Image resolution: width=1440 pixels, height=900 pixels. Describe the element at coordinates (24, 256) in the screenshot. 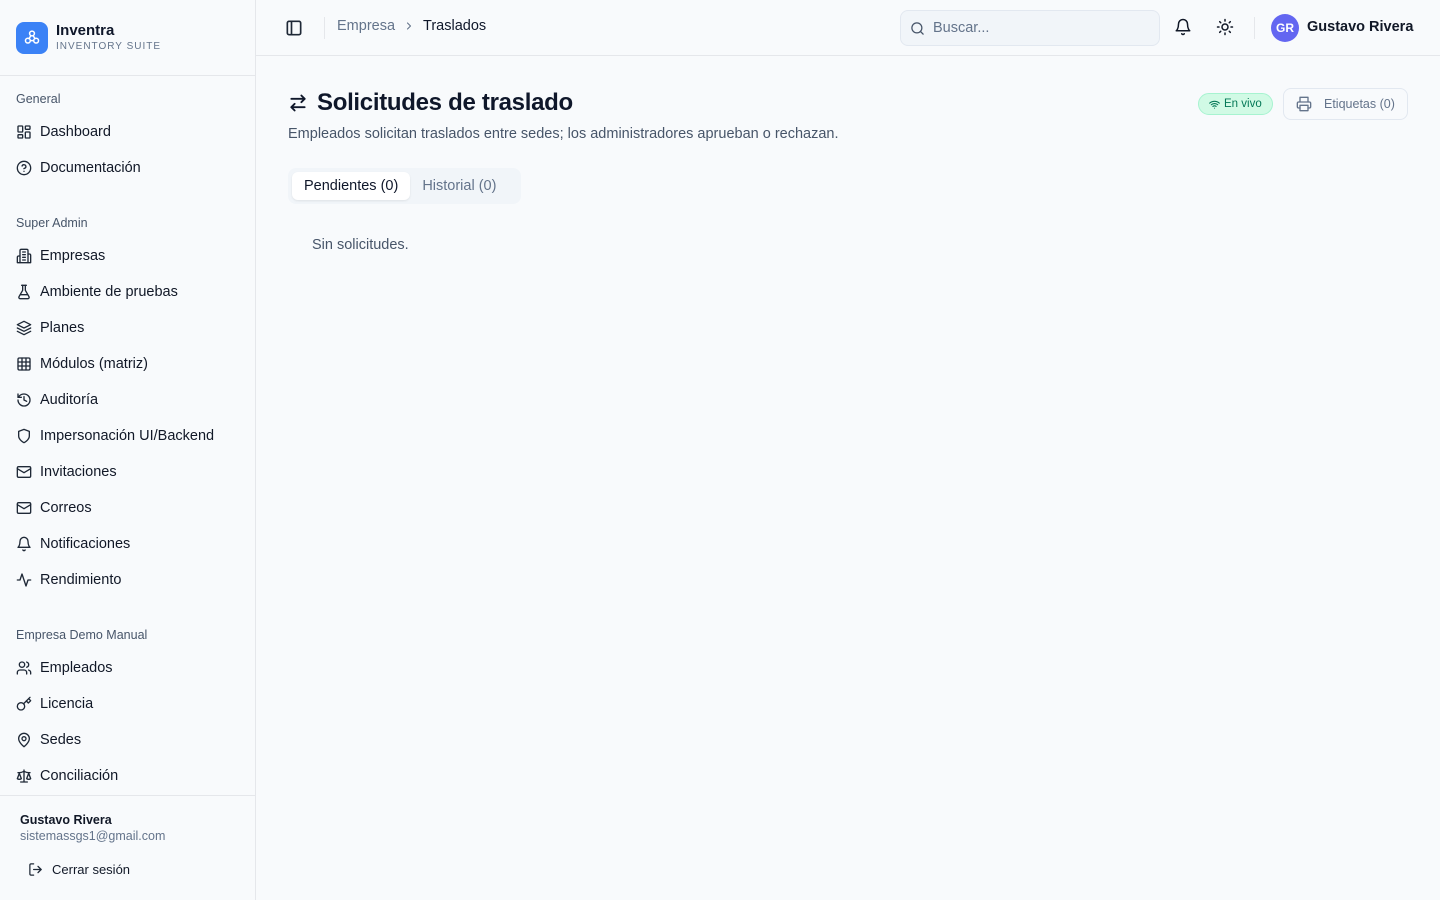

I see `building-icon` at that location.